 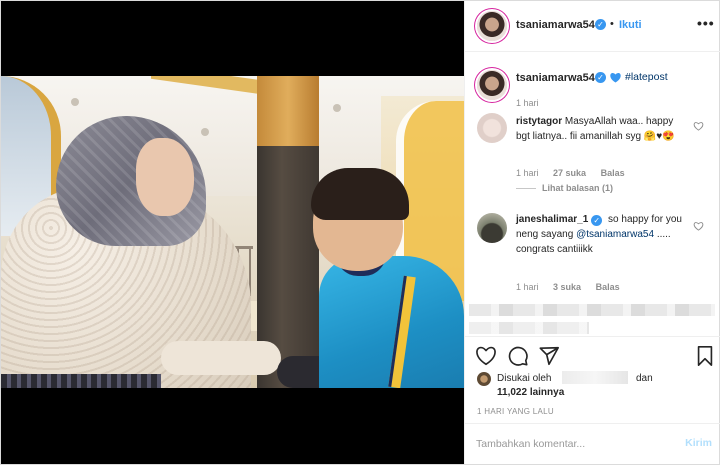 I want to click on photo-woman-arm, so click(x=221, y=358).